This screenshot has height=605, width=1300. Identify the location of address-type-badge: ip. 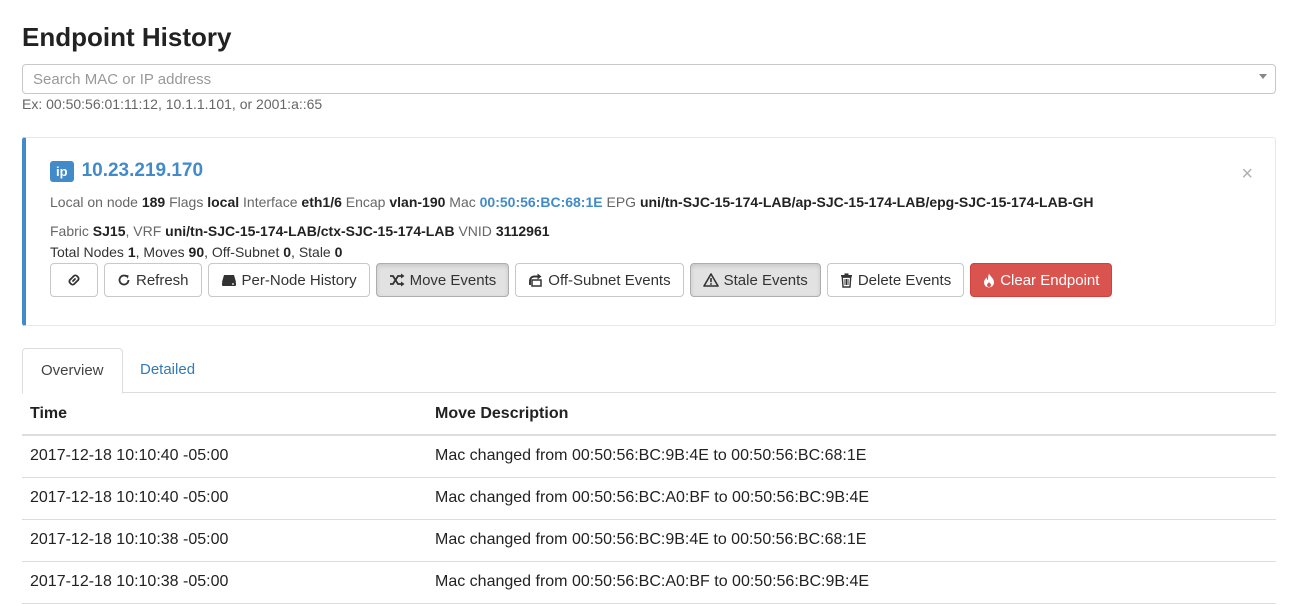
(62, 171).